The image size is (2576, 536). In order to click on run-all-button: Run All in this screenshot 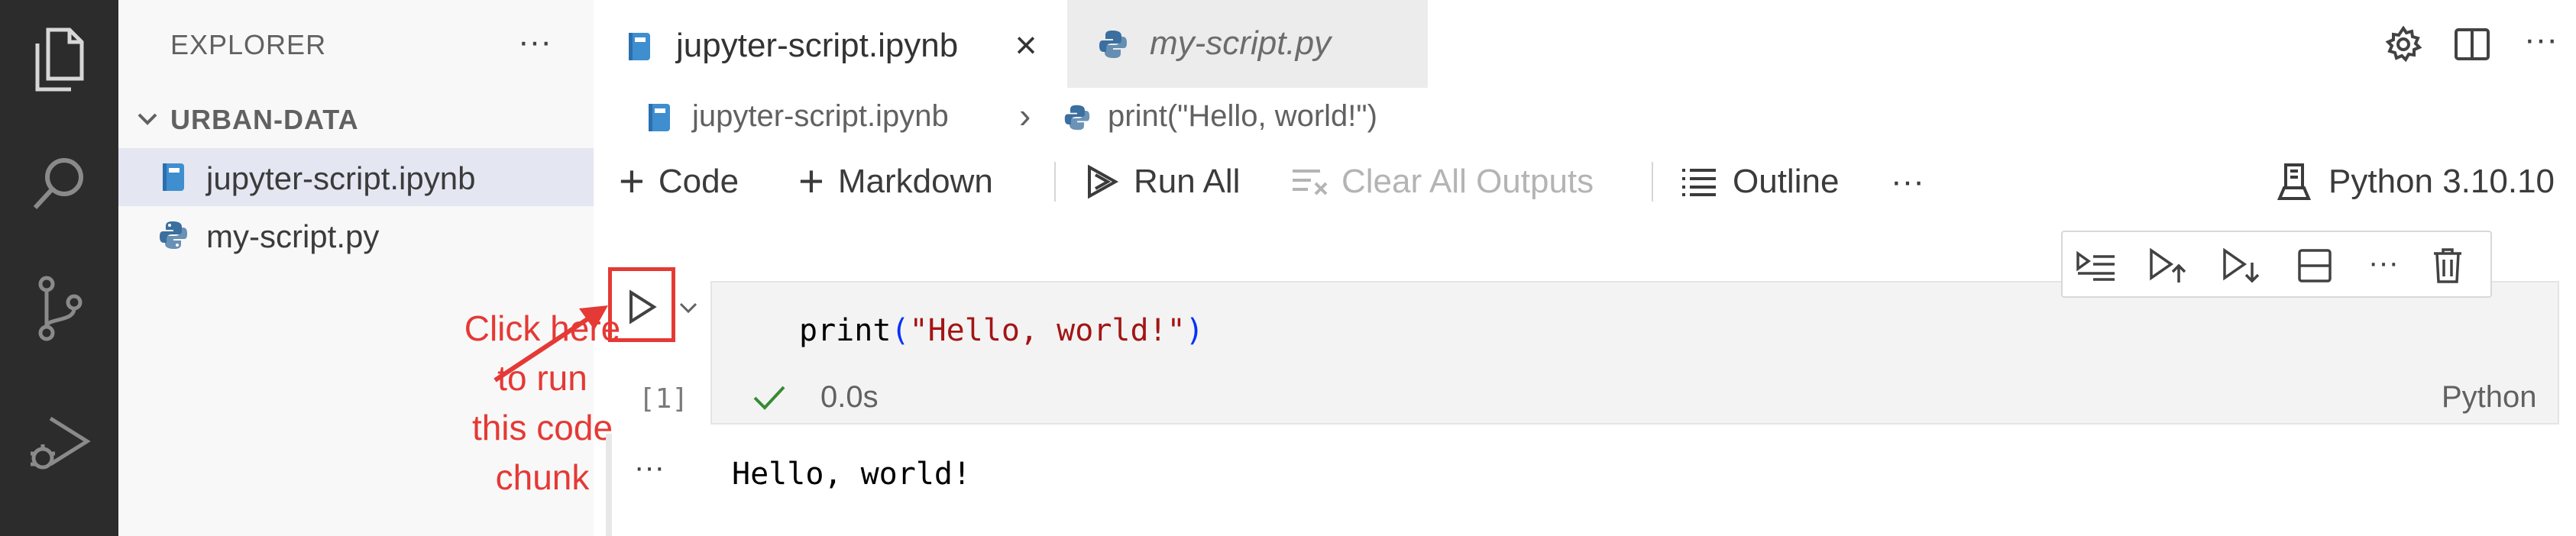, I will do `click(1162, 182)`.